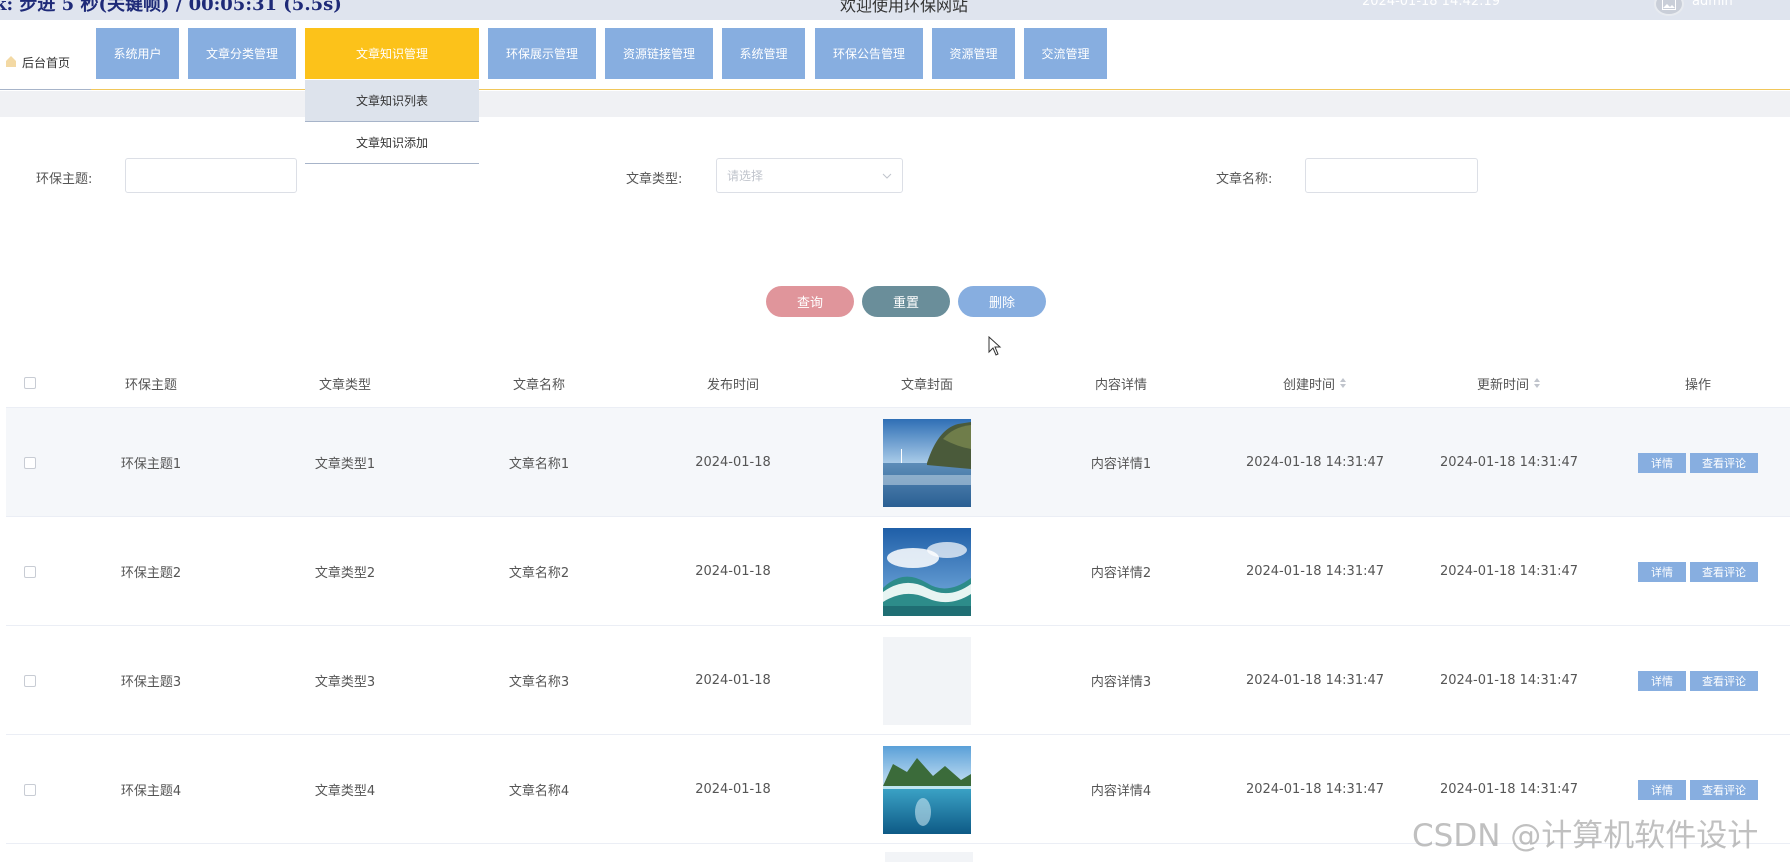 Image resolution: width=1790 pixels, height=862 pixels. Describe the element at coordinates (392, 101) in the screenshot. I see `dropdown-item-article-list: 文章知识列表` at that location.